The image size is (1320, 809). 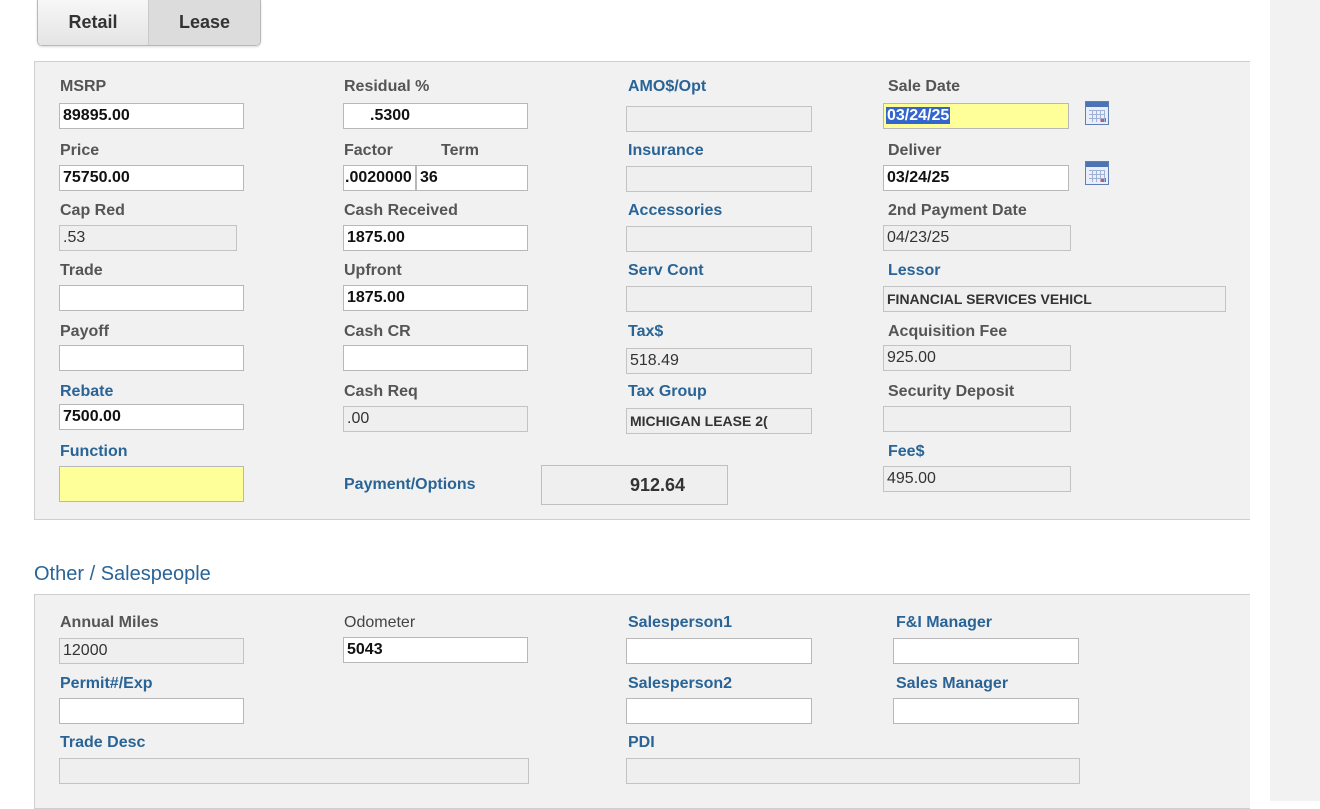 What do you see at coordinates (94, 452) in the screenshot?
I see `function-label: Function` at bounding box center [94, 452].